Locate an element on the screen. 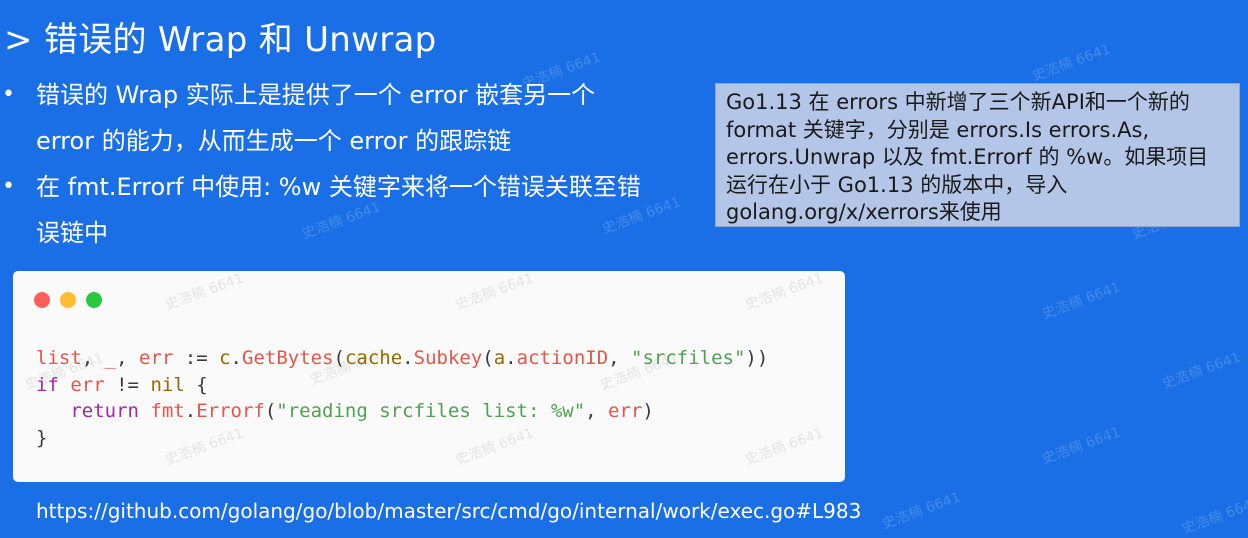 The width and height of the screenshot is (1248, 538). minimize-dot-icon is located at coordinates (68, 300).